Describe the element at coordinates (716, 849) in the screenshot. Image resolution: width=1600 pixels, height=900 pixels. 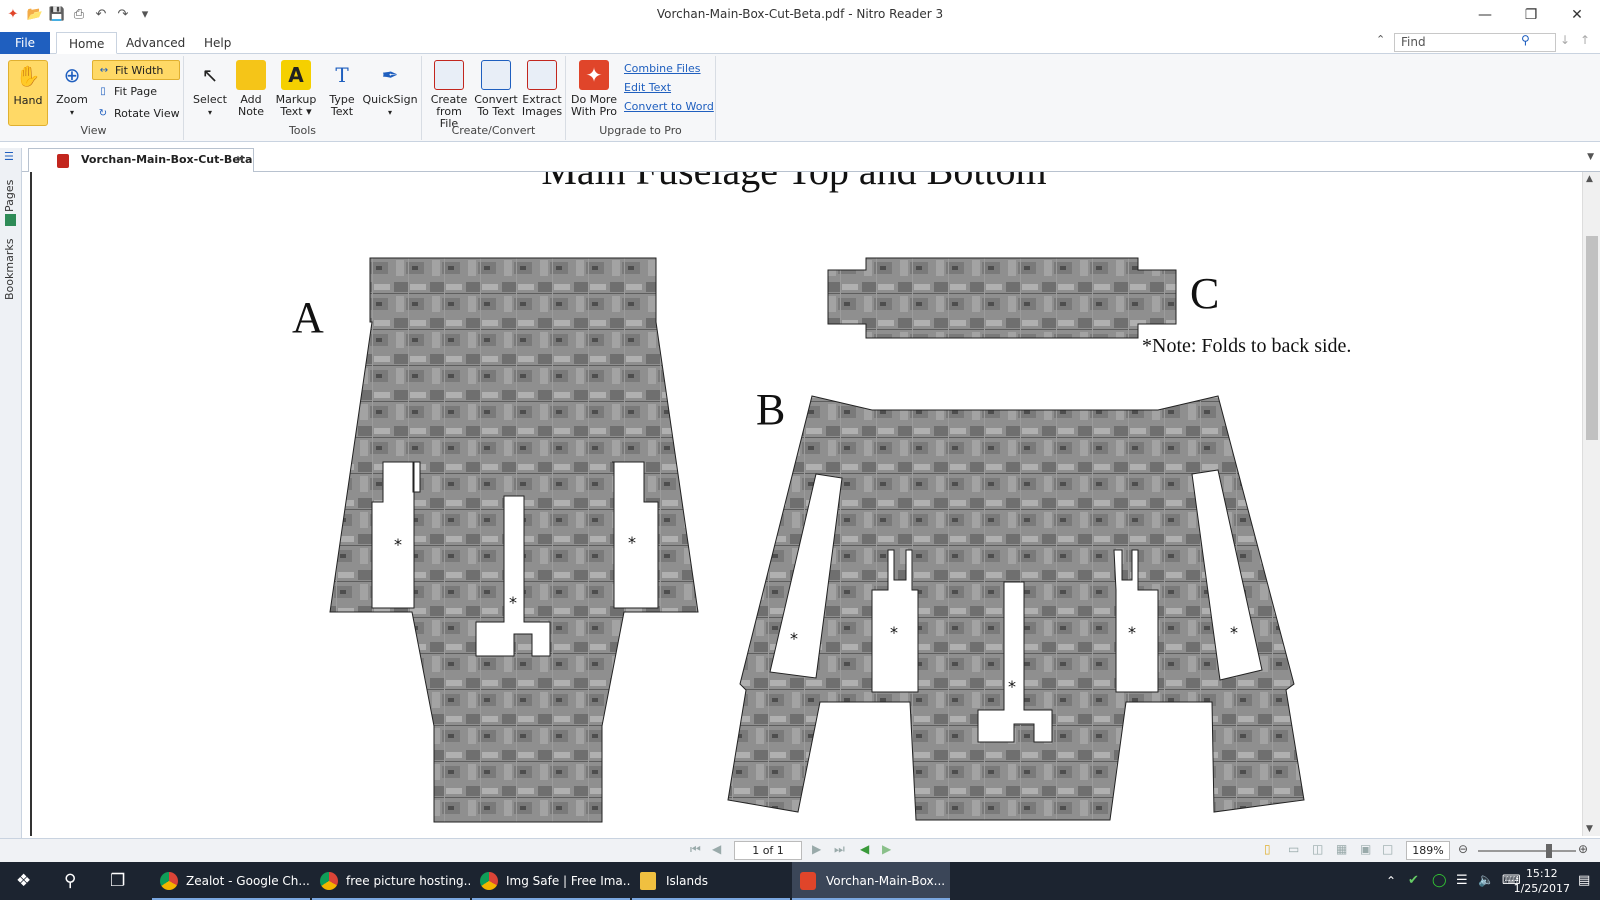
I see `previous-page-icon: ◀` at that location.